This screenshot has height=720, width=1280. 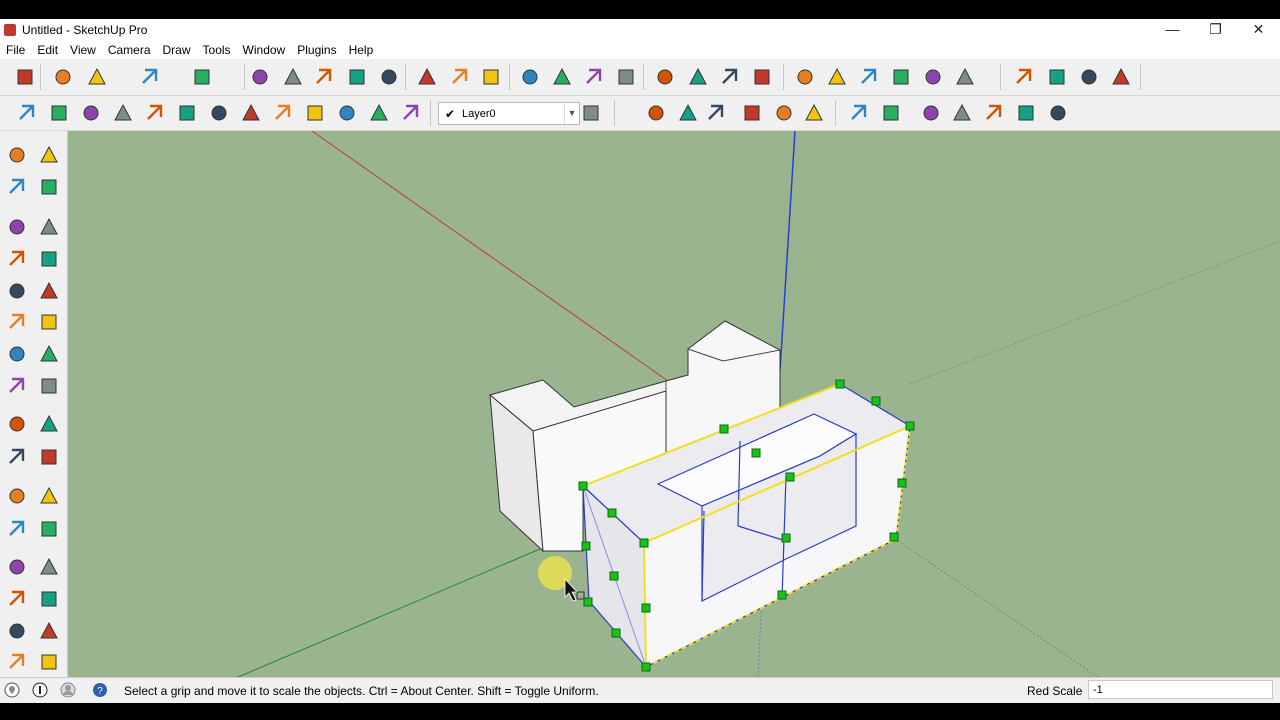 What do you see at coordinates (49, 599) in the screenshot?
I see `zoom-window-icon` at bounding box center [49, 599].